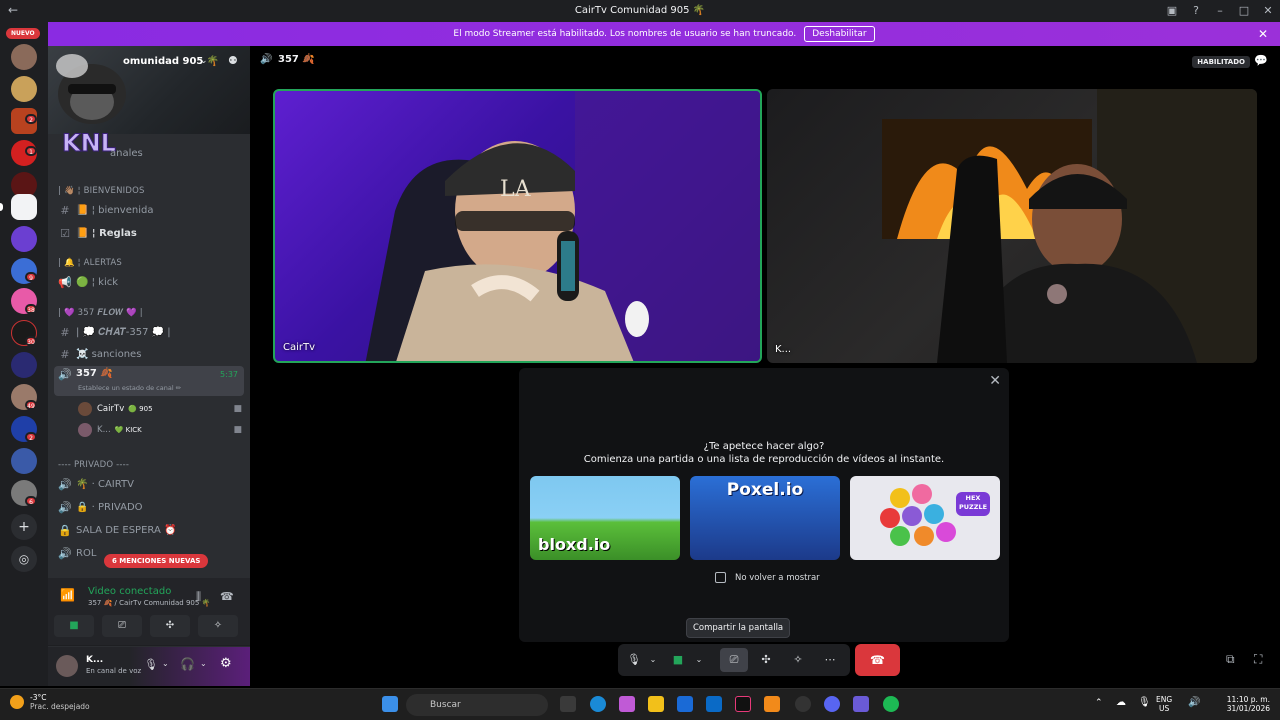 The width and height of the screenshot is (1280, 720). Describe the element at coordinates (100, 313) in the screenshot. I see `category-flow: | 💜 357 𝑭𝑳𝑶𝑾 💜 |` at that location.